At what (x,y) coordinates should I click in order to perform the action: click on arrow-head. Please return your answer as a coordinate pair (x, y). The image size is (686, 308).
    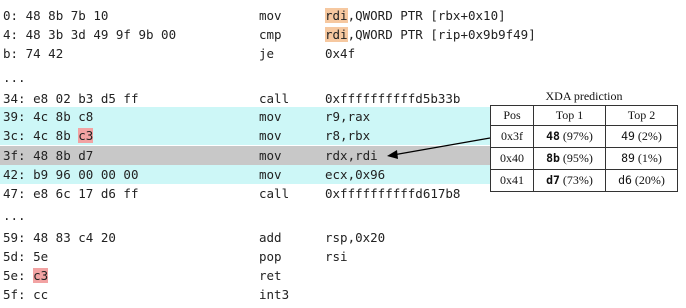
    Looking at the image, I should click on (392, 154).